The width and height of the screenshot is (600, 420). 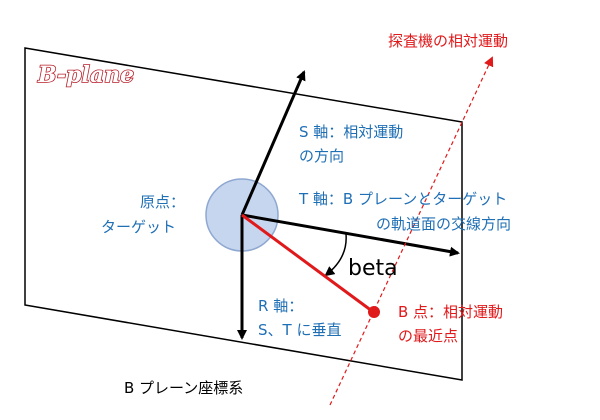 I want to click on spacecraft-motion-label: 探査機の相対運動, so click(x=448, y=41).